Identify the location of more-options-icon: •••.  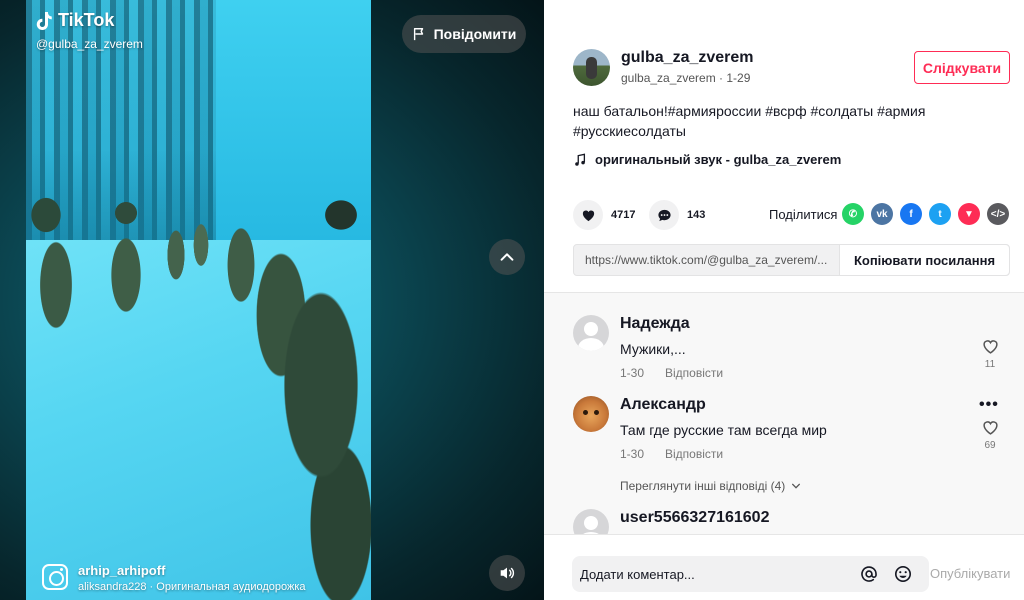
(989, 405).